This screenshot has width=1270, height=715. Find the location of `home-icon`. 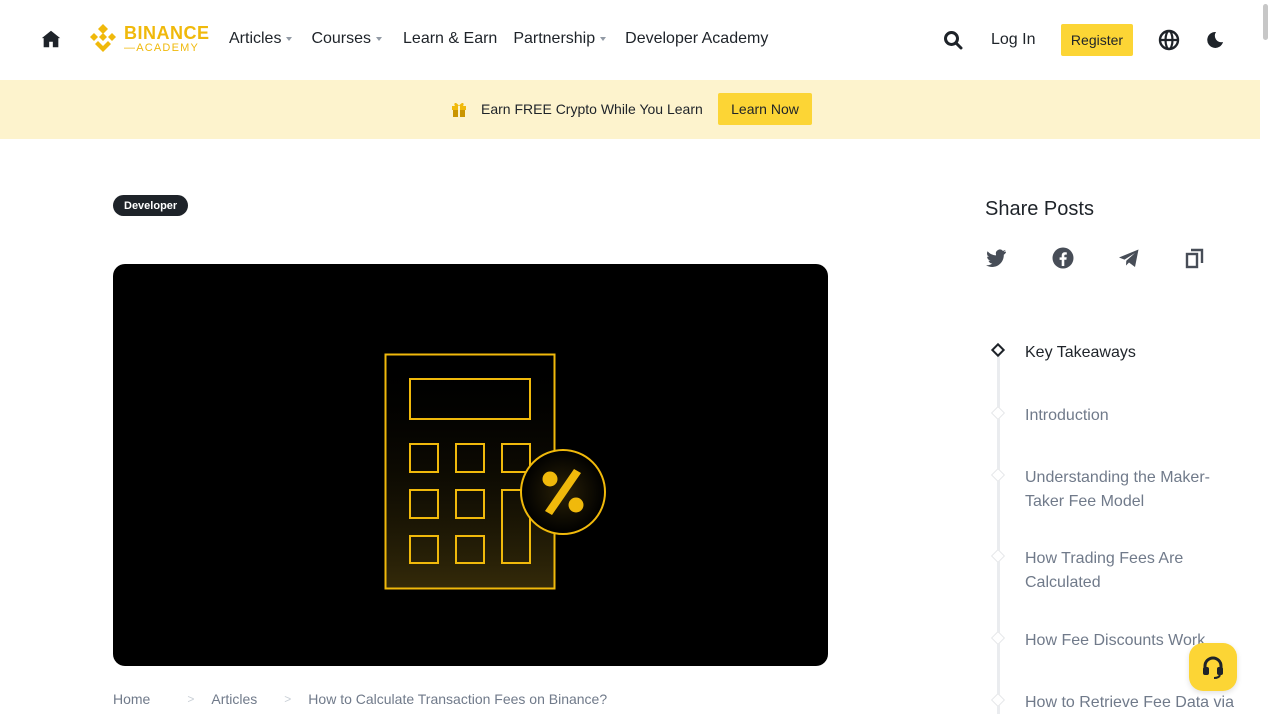

home-icon is located at coordinates (51, 39).